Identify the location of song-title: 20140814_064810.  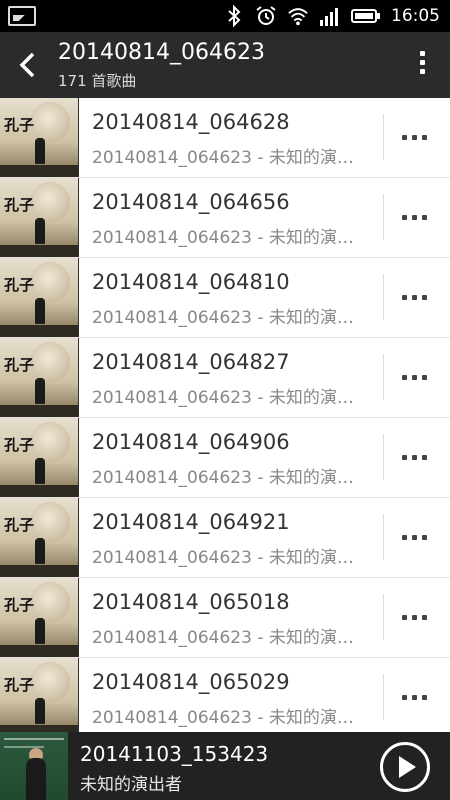
(191, 282).